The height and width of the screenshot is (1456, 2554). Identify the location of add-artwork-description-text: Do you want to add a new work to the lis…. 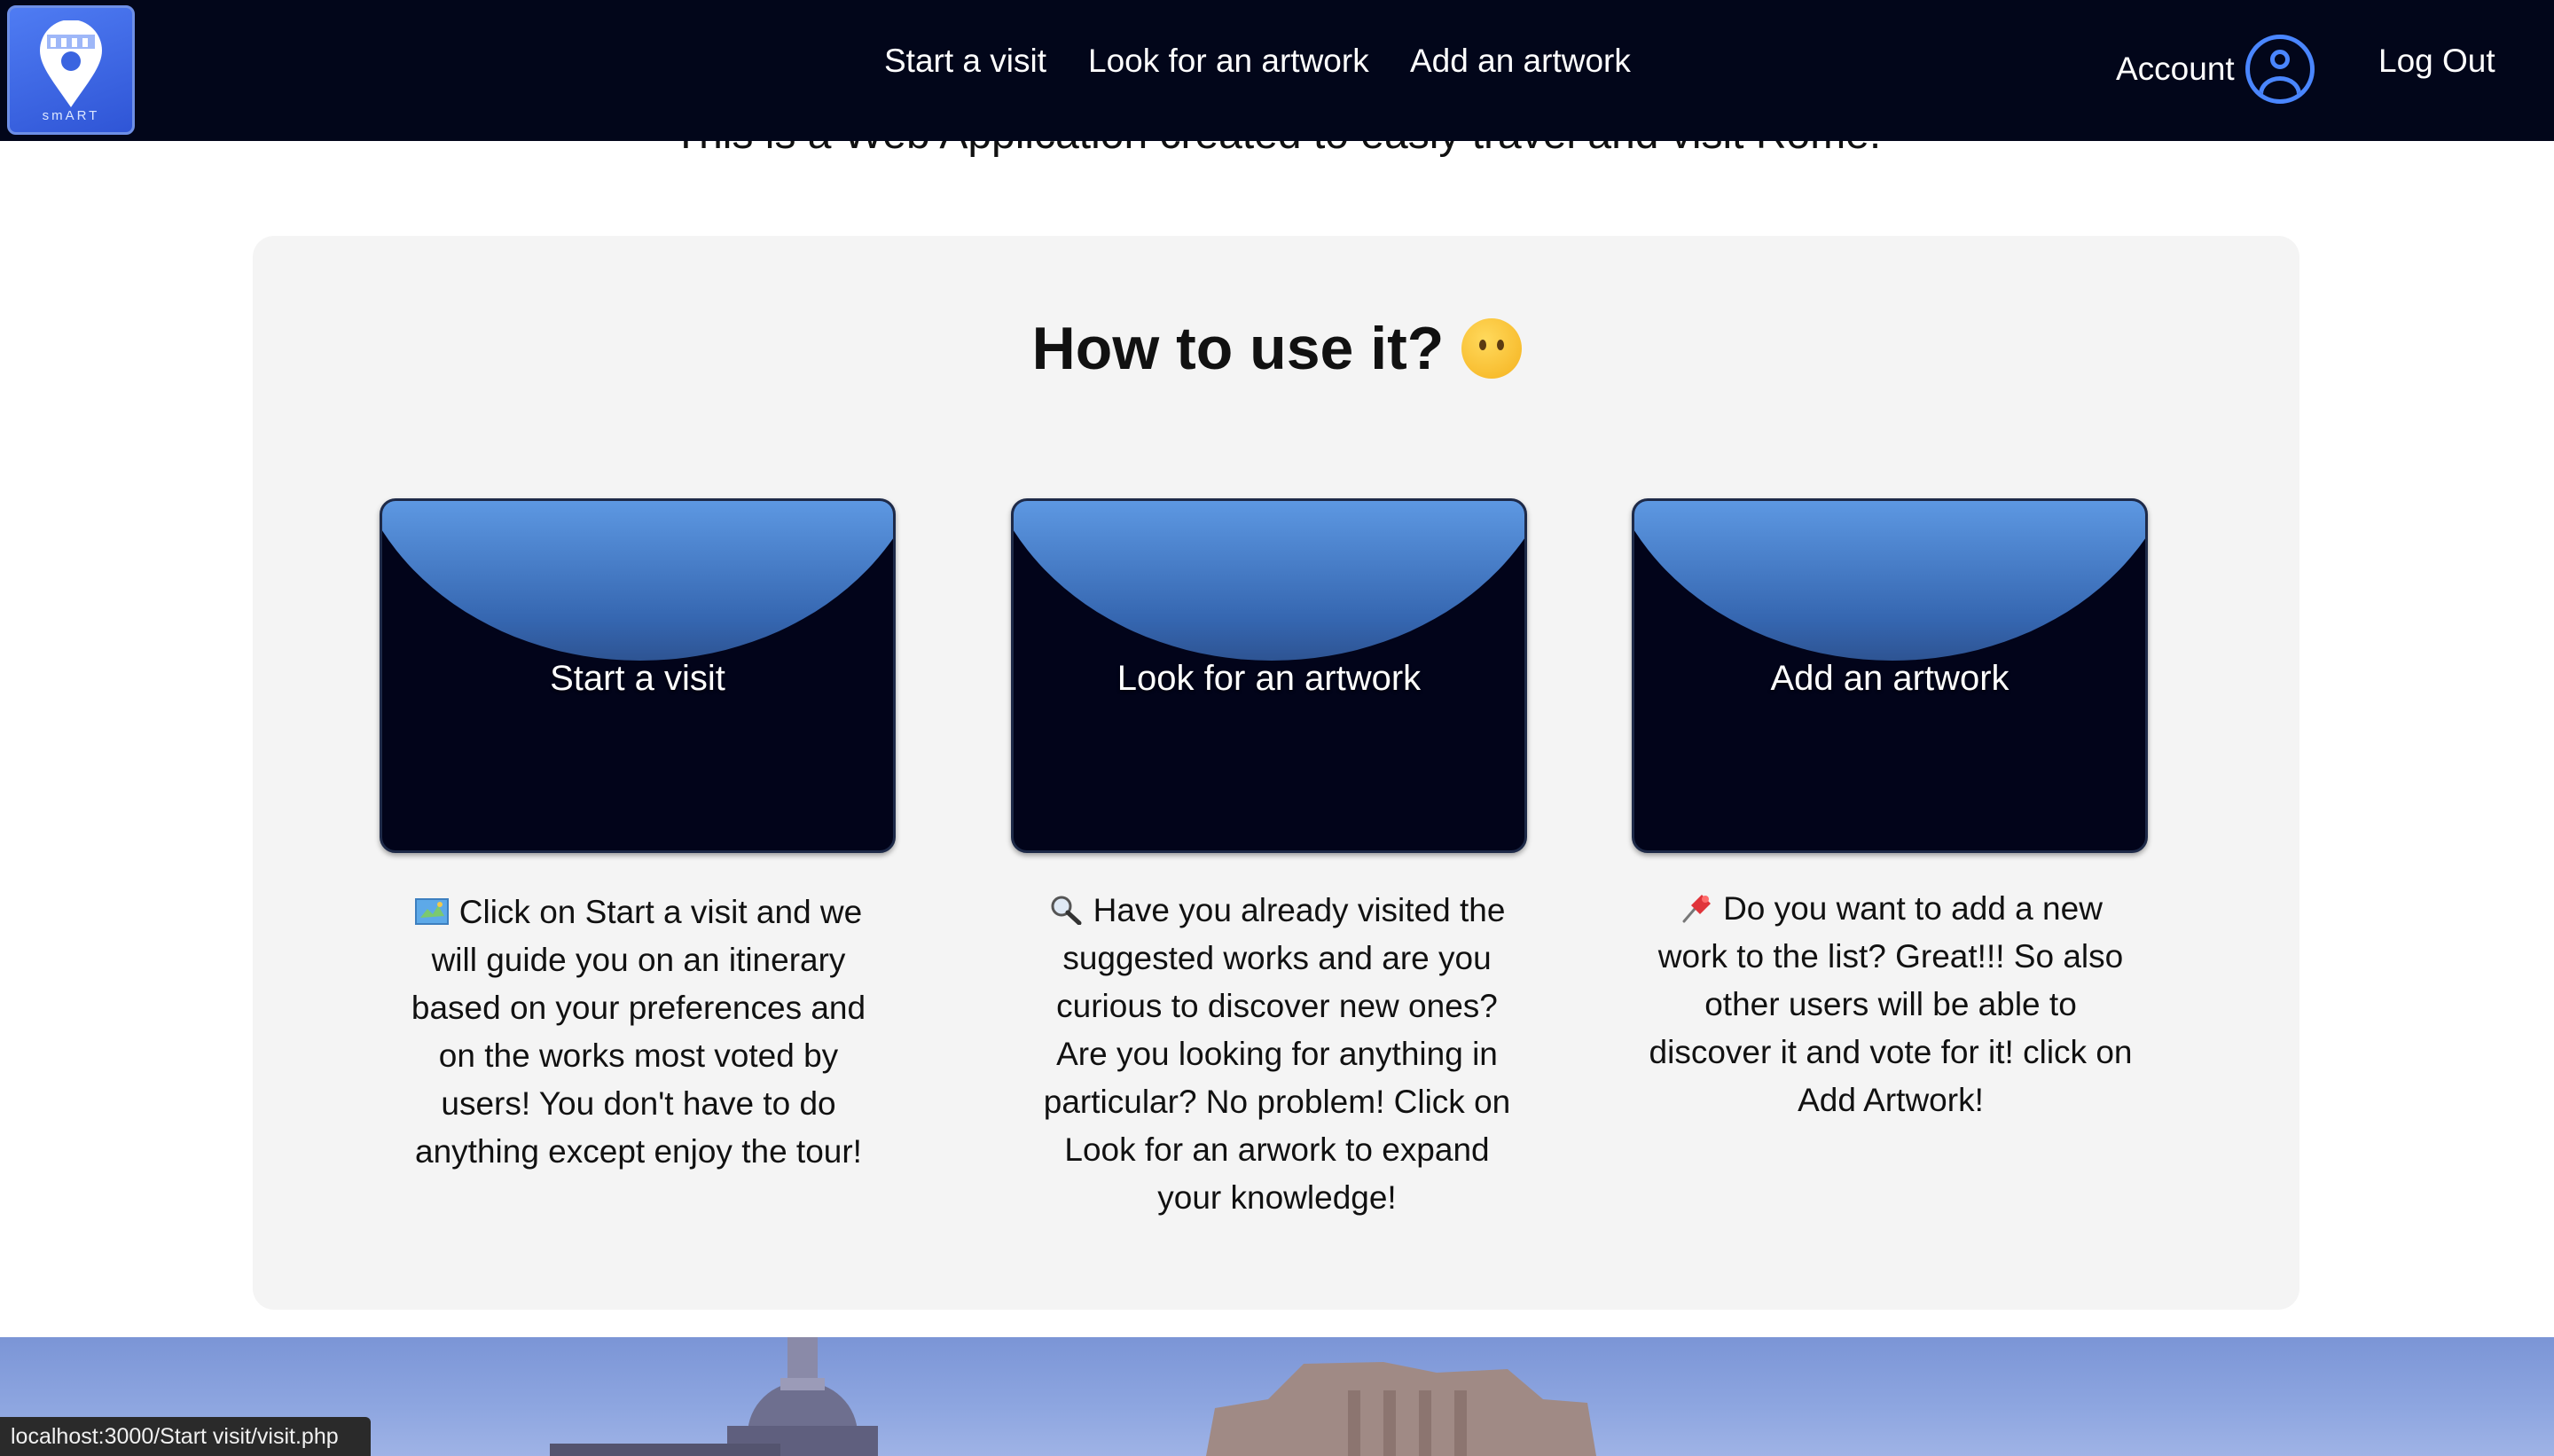
(1891, 1004).